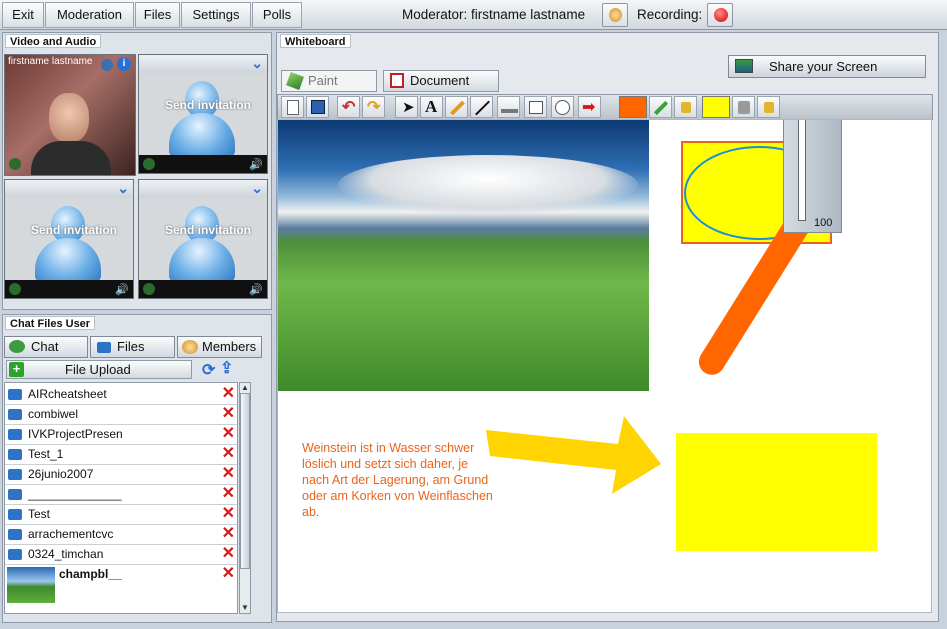 Image resolution: width=947 pixels, height=629 pixels. Describe the element at coordinates (441, 81) in the screenshot. I see `tab-document: Document` at that location.